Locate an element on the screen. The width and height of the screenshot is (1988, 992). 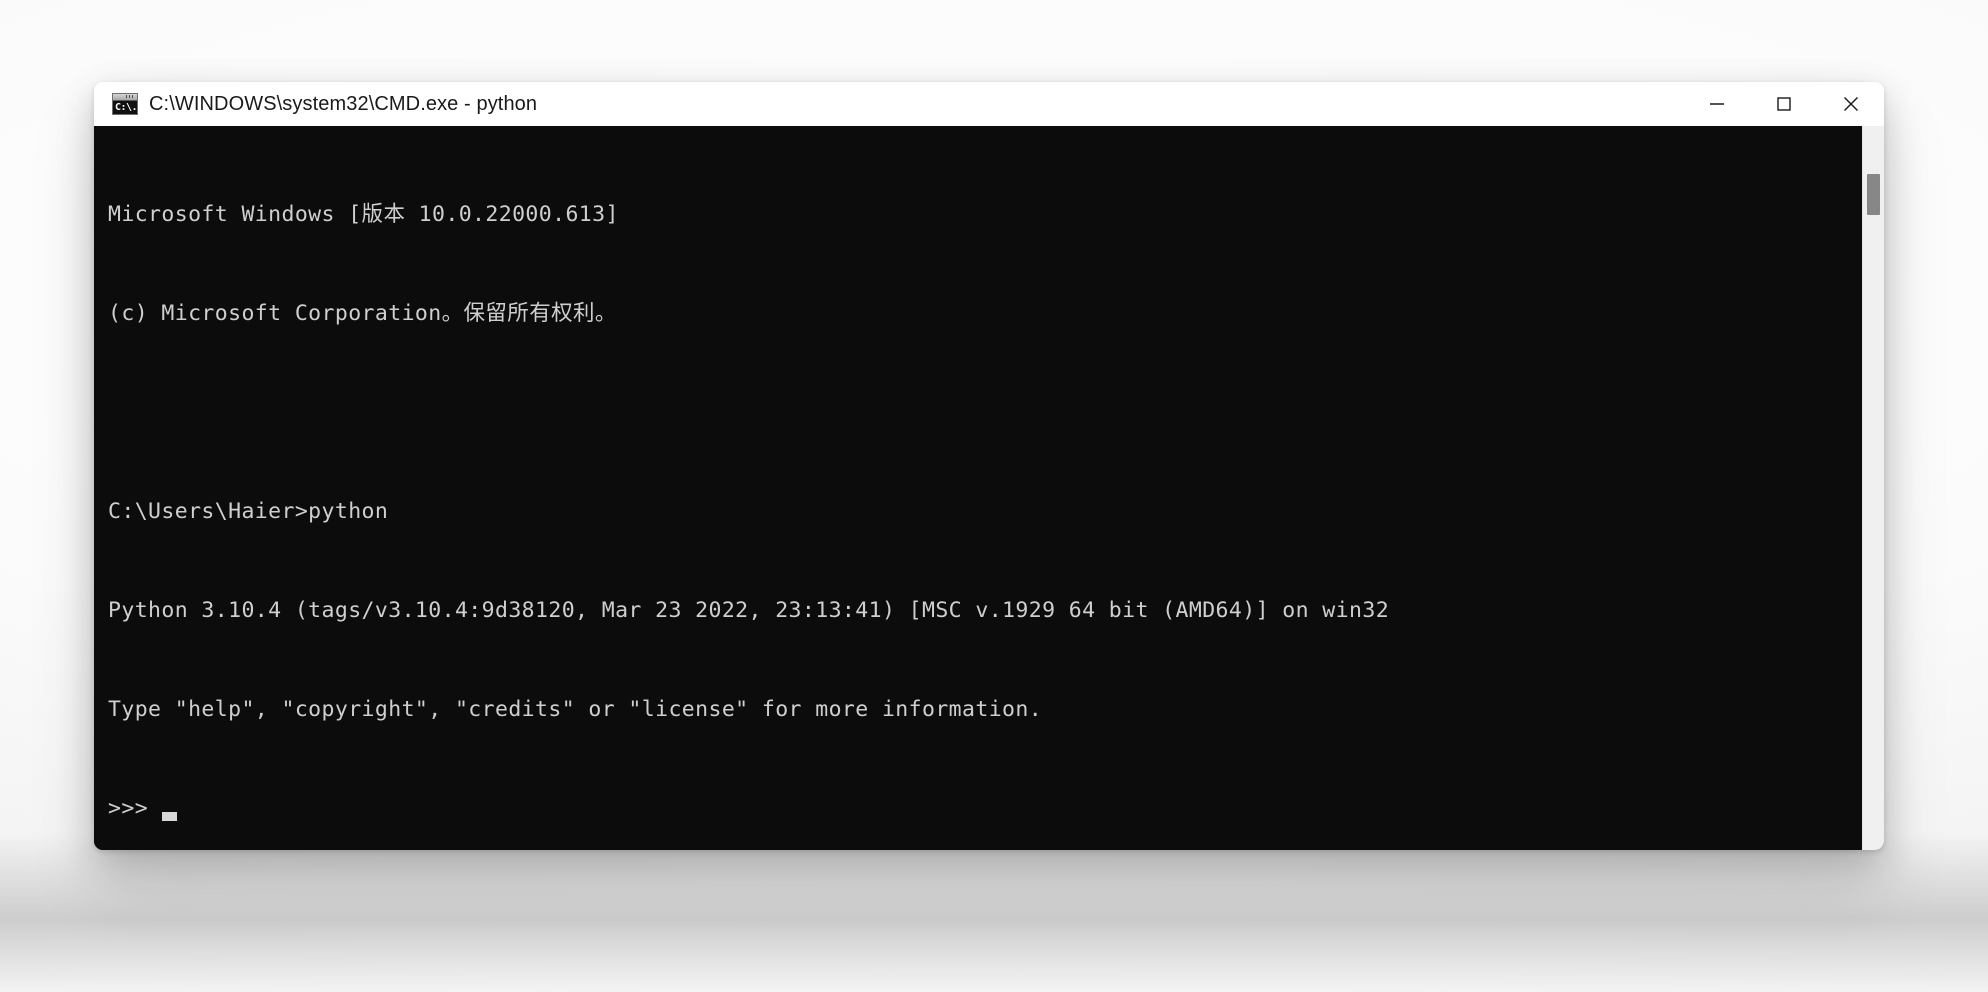
cmd-console-icon: C:\. is located at coordinates (125, 104).